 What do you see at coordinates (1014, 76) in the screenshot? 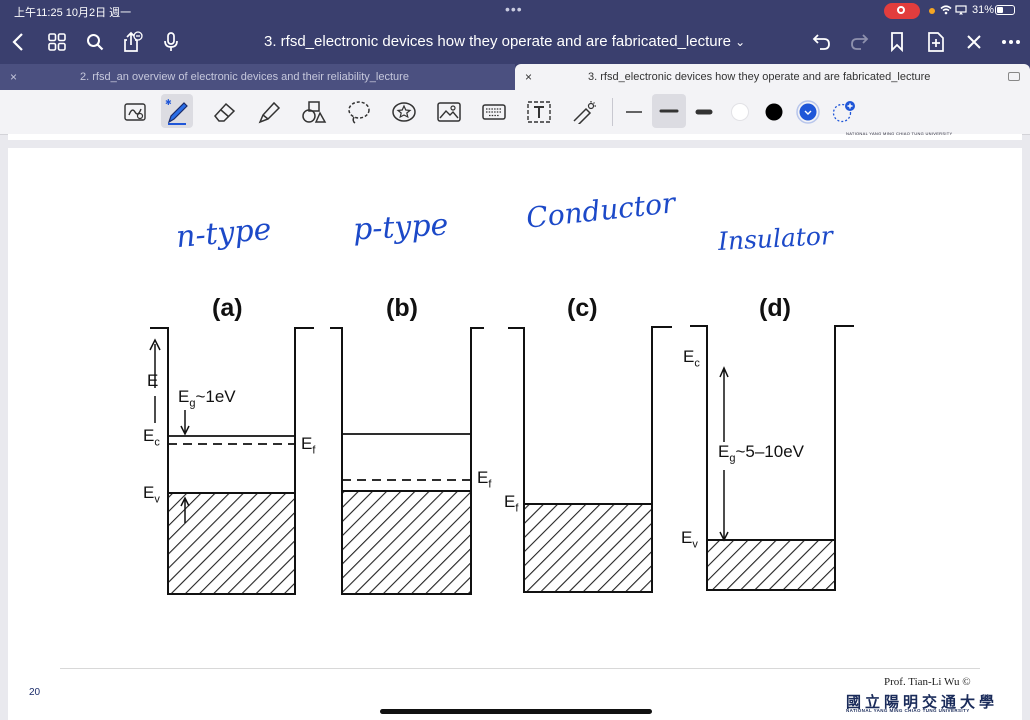
I see `split-view-icon` at bounding box center [1014, 76].